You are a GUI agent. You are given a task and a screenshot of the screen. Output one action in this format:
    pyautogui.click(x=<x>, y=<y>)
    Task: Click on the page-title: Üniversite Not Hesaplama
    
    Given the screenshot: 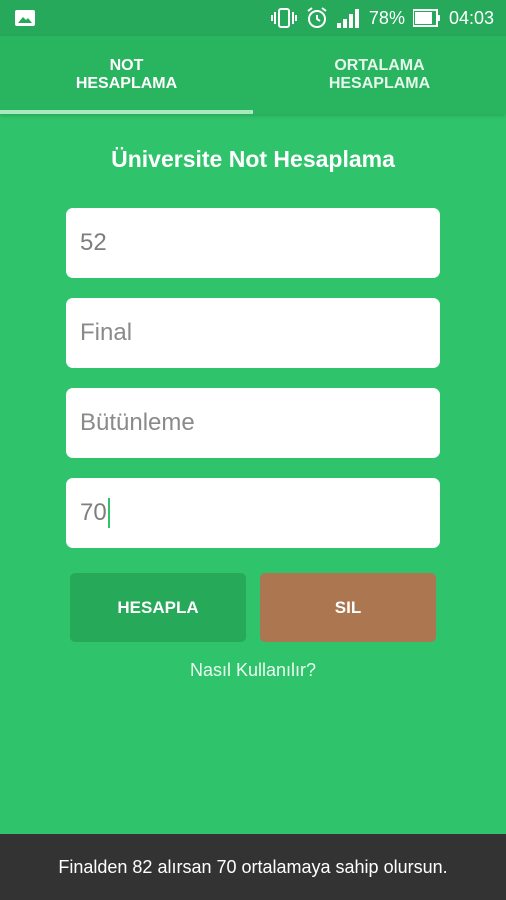 What is the action you would take?
    pyautogui.click(x=253, y=159)
    